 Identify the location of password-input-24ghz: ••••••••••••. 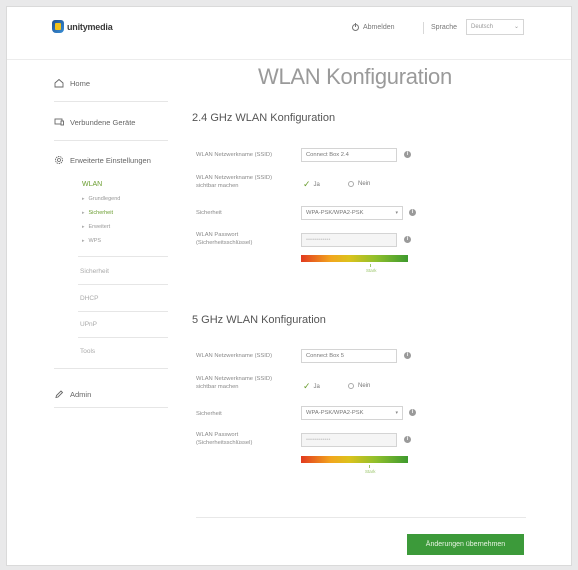
(349, 240).